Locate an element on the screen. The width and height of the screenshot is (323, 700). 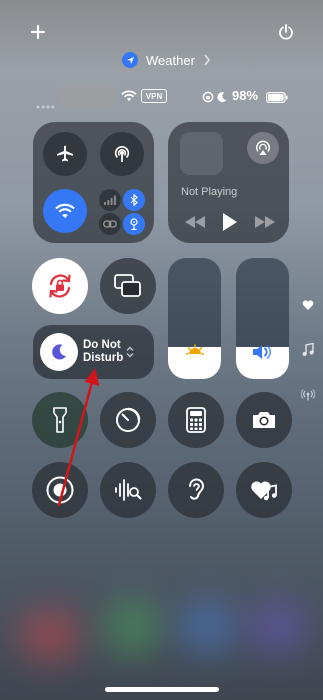
play-icon is located at coordinates (230, 222).